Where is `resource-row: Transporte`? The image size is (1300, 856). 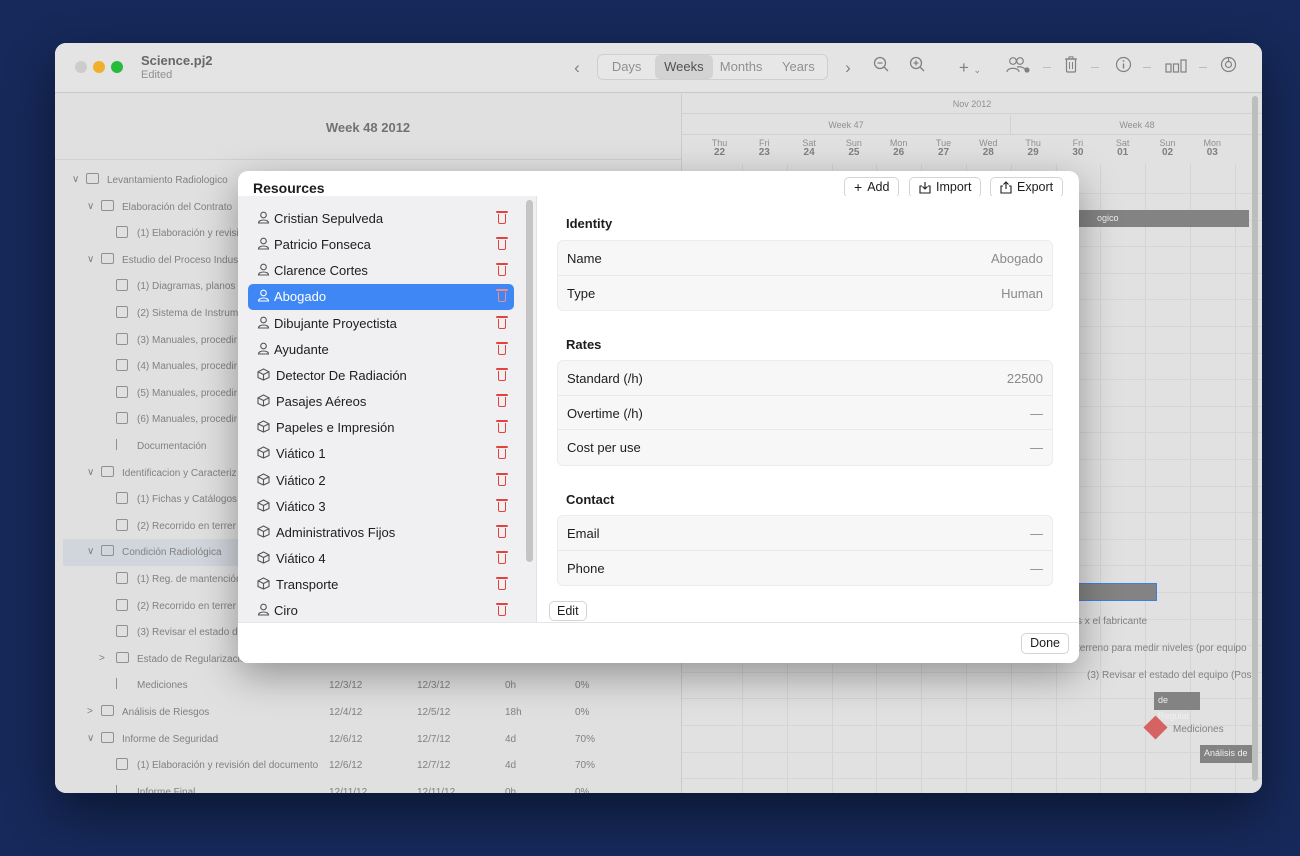
resource-row: Transporte is located at coordinates (381, 585).